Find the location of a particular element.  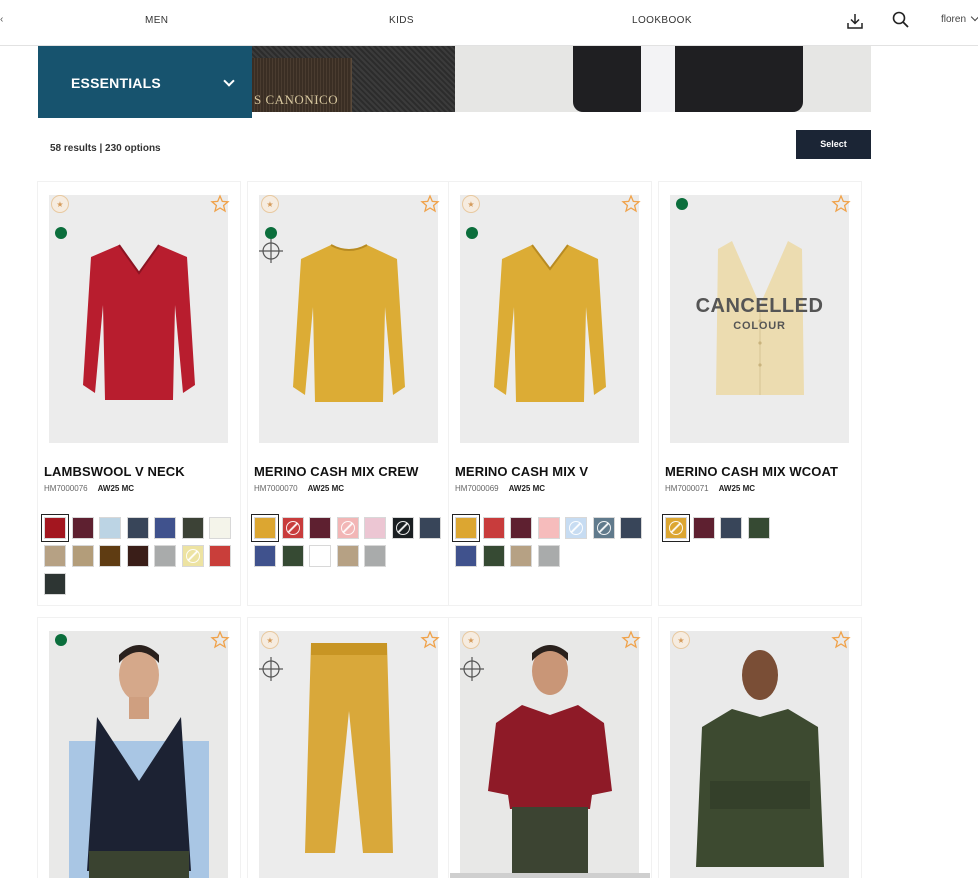

product-card-merino-cash-mix-v: ★ MERINO CASH MIX V HM7000069 AW25 MC is located at coordinates (550, 393).